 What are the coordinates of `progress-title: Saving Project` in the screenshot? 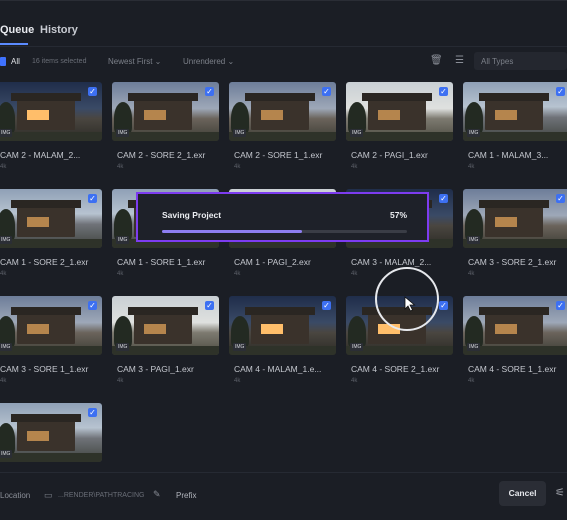 It's located at (192, 215).